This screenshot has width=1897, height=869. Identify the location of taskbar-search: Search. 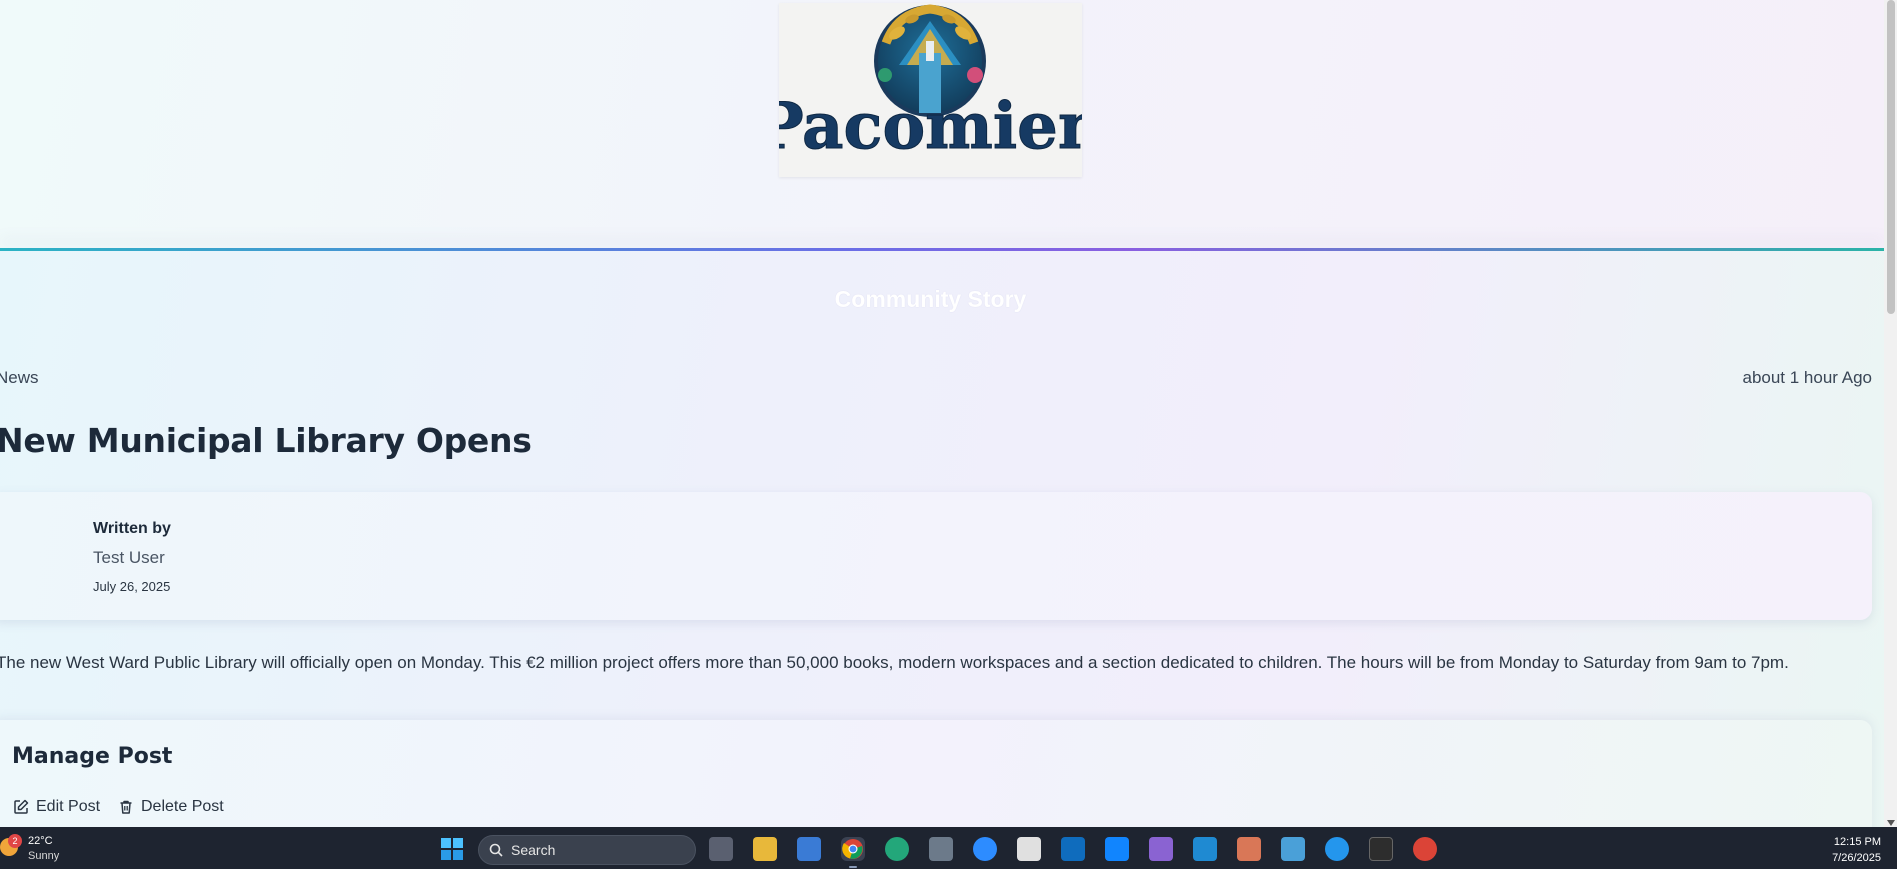
(587, 850).